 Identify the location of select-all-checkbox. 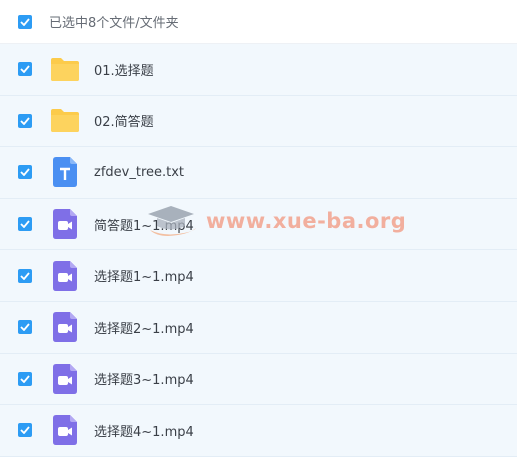
(25, 21).